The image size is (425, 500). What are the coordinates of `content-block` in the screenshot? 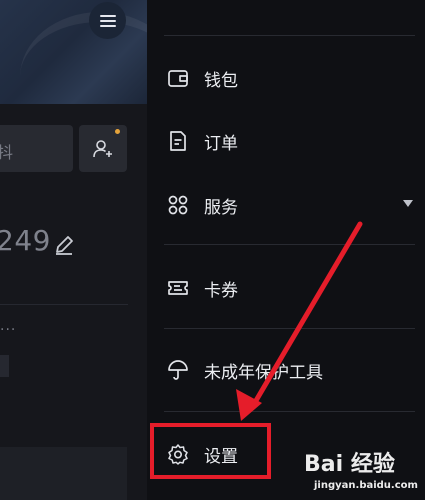 It's located at (4, 366).